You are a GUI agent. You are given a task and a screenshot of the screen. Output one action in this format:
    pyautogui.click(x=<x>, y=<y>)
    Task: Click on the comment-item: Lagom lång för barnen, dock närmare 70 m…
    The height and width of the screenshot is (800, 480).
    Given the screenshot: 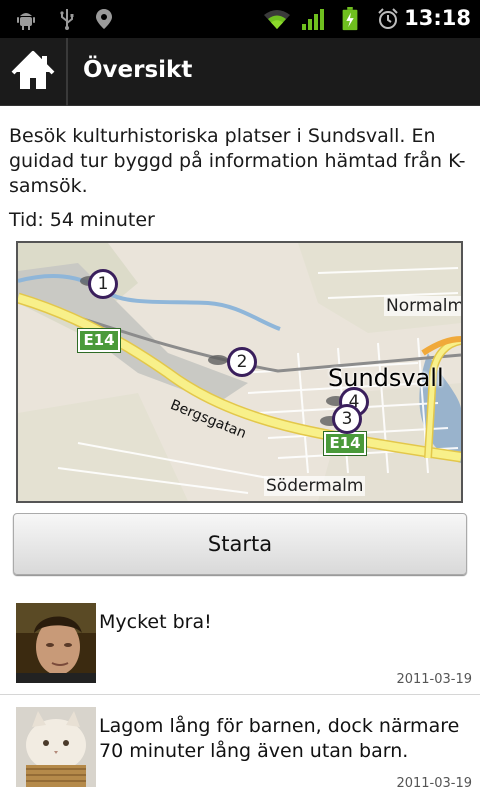 What is the action you would take?
    pyautogui.click(x=240, y=753)
    